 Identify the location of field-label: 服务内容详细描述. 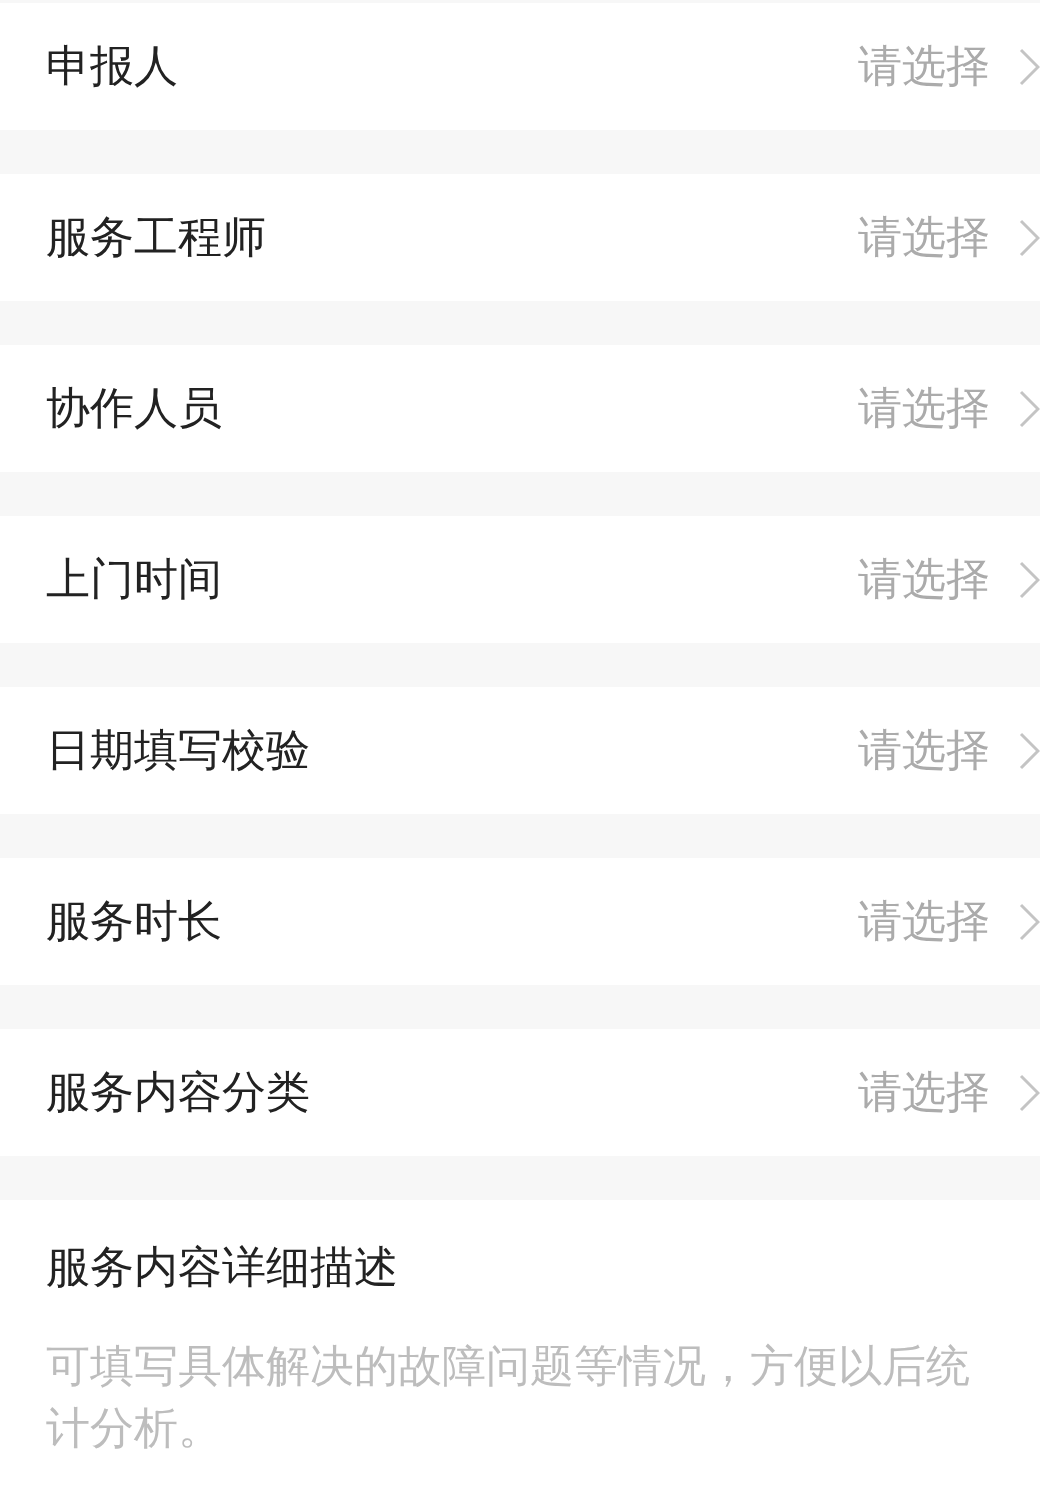
(520, 1248).